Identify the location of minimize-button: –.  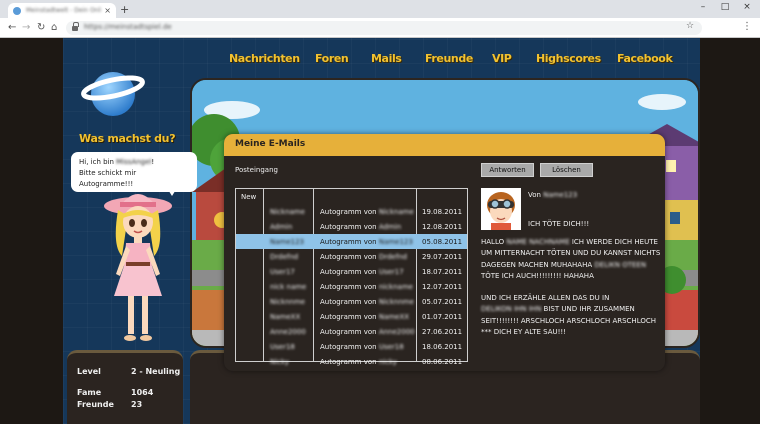
(703, 7).